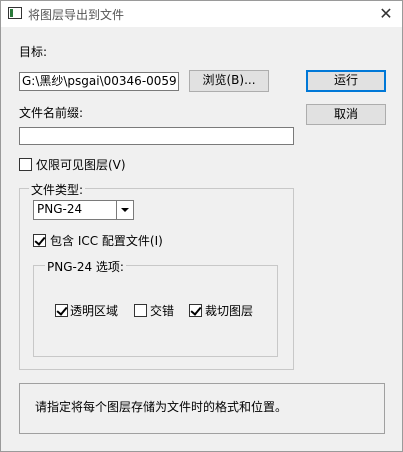 Image resolution: width=403 pixels, height=452 pixels. Describe the element at coordinates (33, 52) in the screenshot. I see `target-label: 目标:` at that location.